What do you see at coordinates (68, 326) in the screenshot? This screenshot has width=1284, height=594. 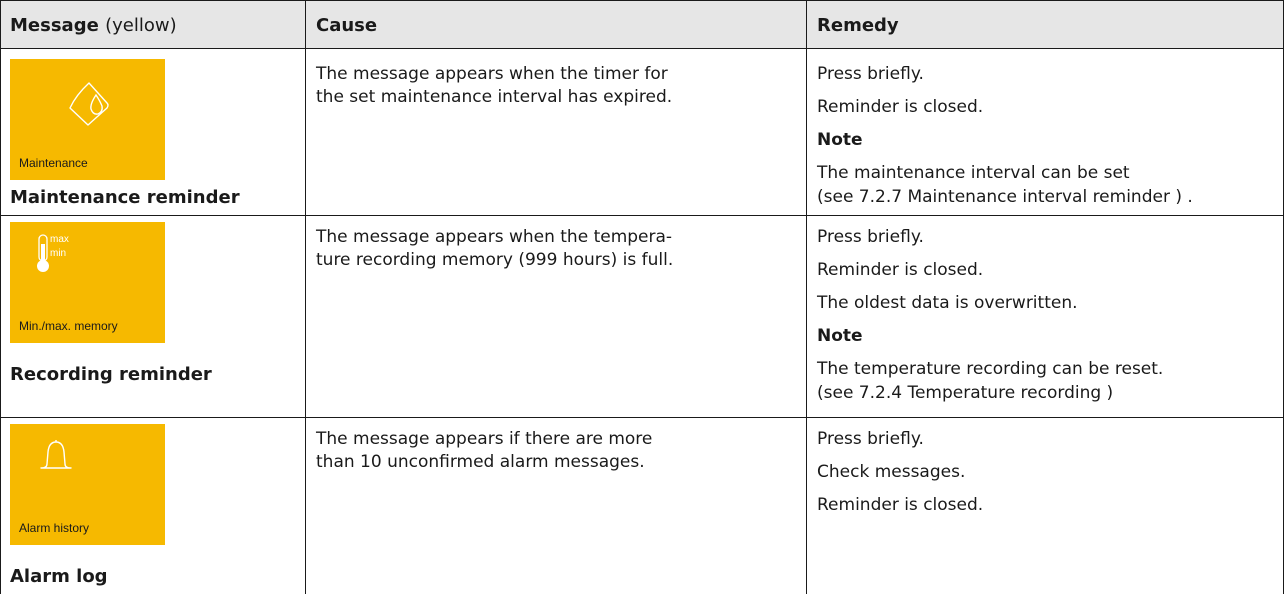 I see `tile-caption: Min./max. memory` at bounding box center [68, 326].